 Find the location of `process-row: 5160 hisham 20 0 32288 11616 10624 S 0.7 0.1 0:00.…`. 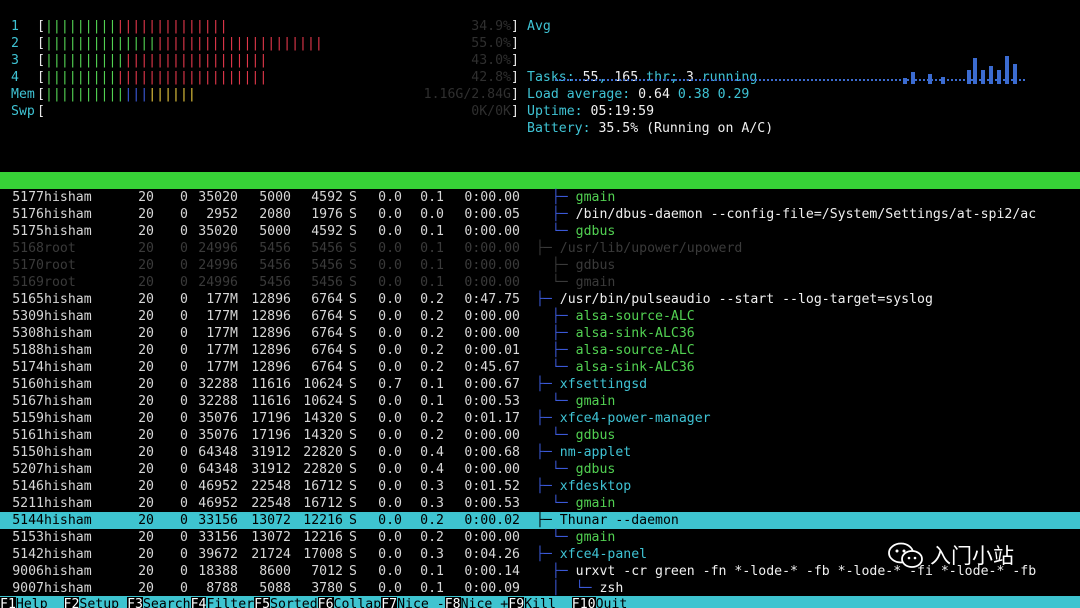

process-row: 5160 hisham 20 0 32288 11616 10624 S 0.7 0.1 0:00.… is located at coordinates (540, 384).